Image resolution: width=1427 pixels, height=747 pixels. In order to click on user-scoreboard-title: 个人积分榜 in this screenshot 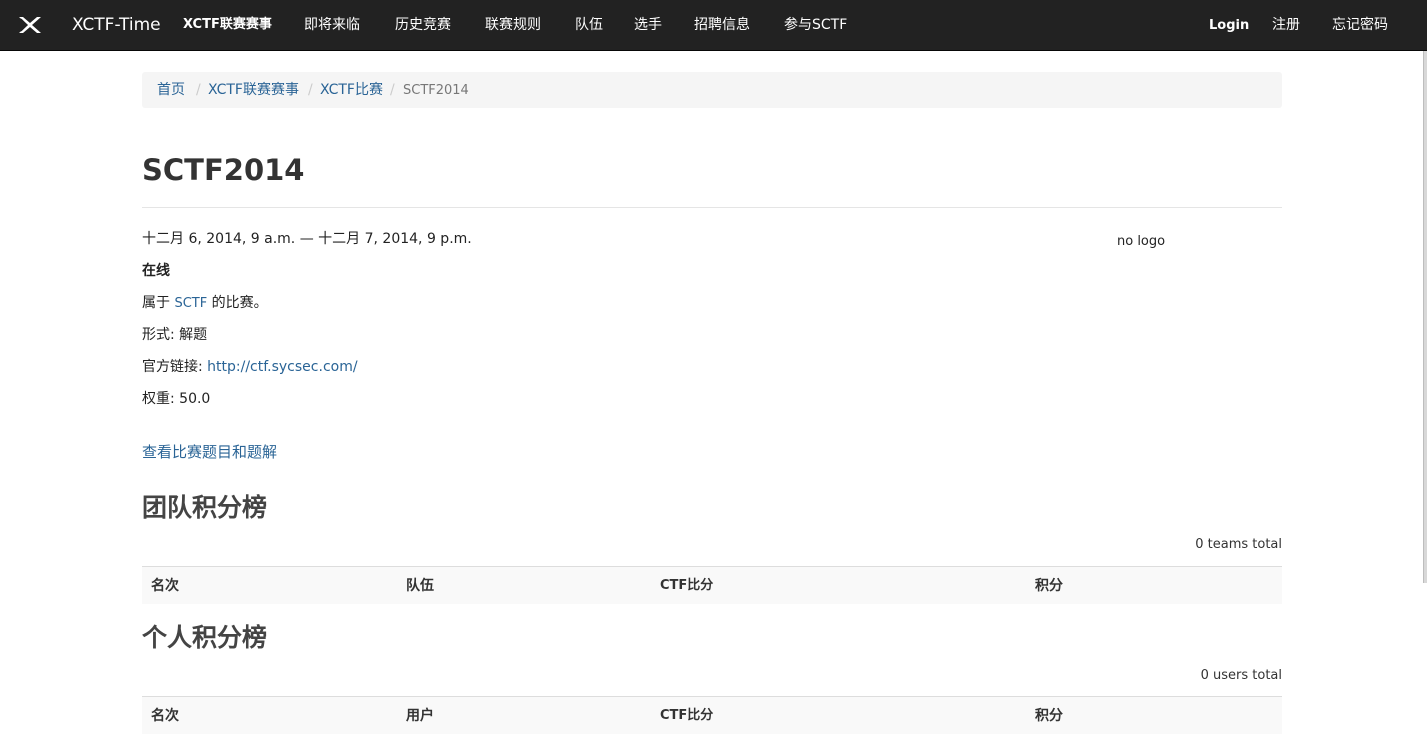, I will do `click(205, 637)`.